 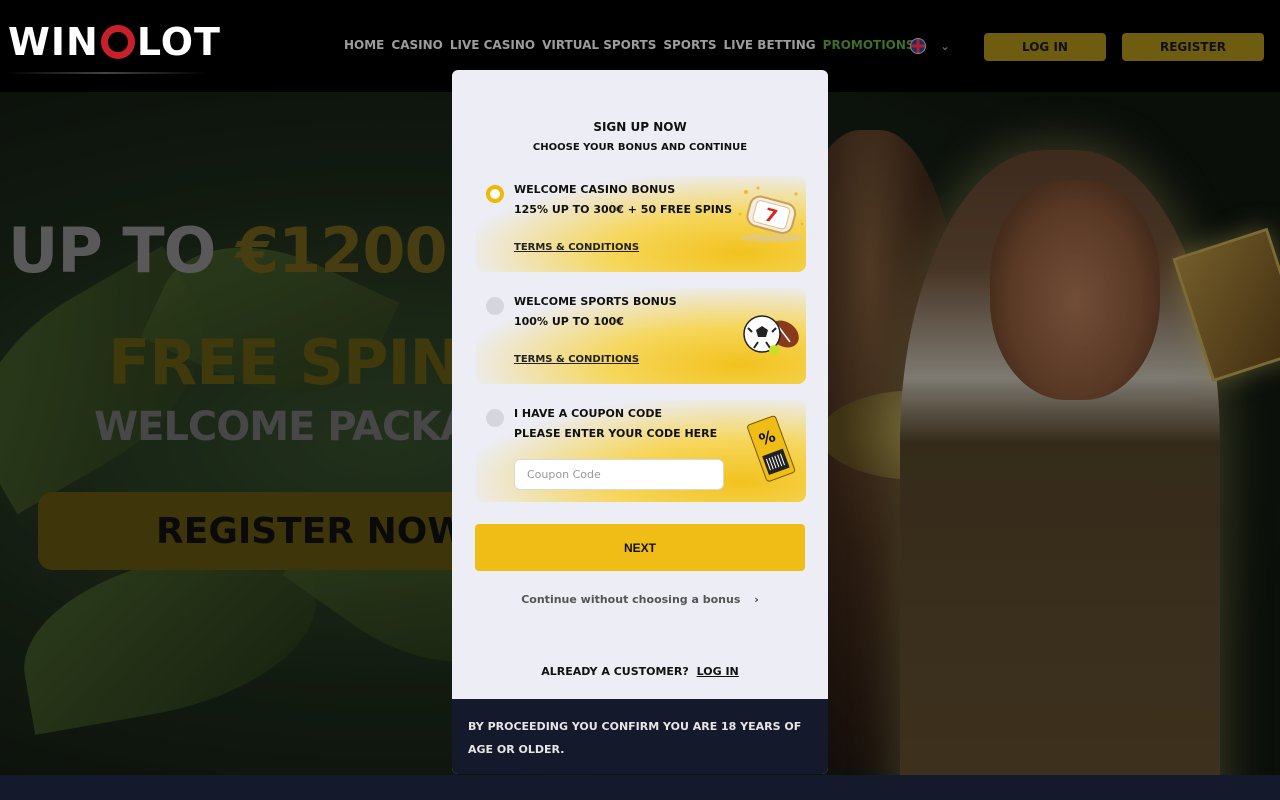 What do you see at coordinates (640, 547) in the screenshot?
I see `next-button: NEXT` at bounding box center [640, 547].